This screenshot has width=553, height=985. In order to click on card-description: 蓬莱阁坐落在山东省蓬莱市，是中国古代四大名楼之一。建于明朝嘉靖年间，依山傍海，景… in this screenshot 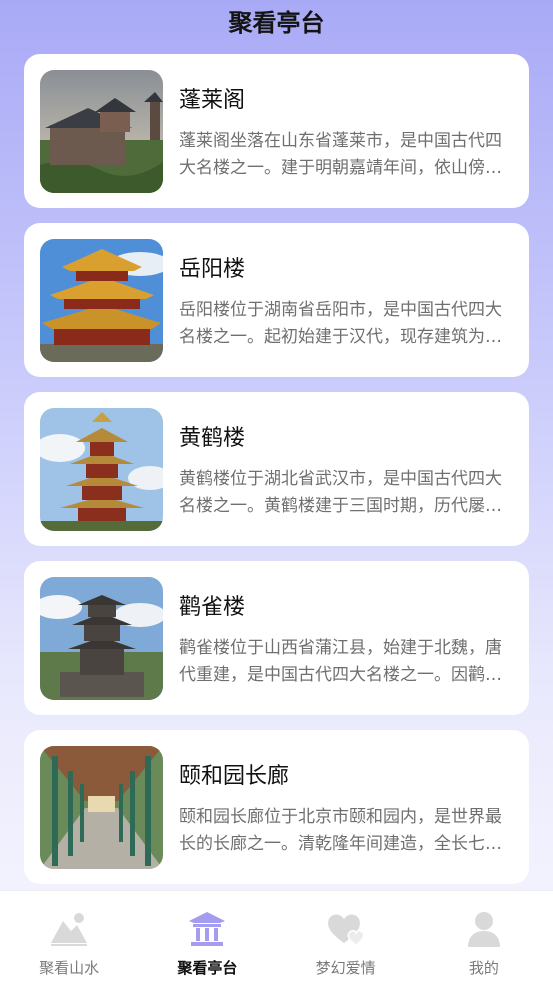, I will do `click(340, 154)`.